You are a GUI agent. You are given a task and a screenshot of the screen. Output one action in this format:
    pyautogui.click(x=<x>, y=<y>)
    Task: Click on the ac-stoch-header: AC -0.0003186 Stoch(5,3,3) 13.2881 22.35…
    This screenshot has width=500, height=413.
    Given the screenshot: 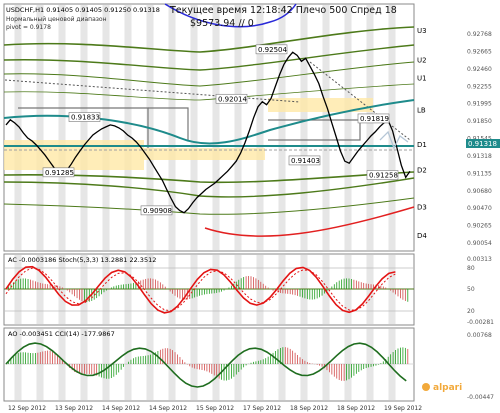 What is the action you would take?
    pyautogui.click(x=82, y=260)
    